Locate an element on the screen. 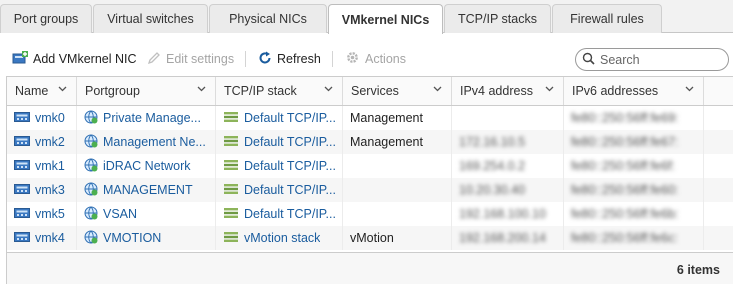  tab-vmkernel-nics: VMkernel NICs is located at coordinates (385, 19).